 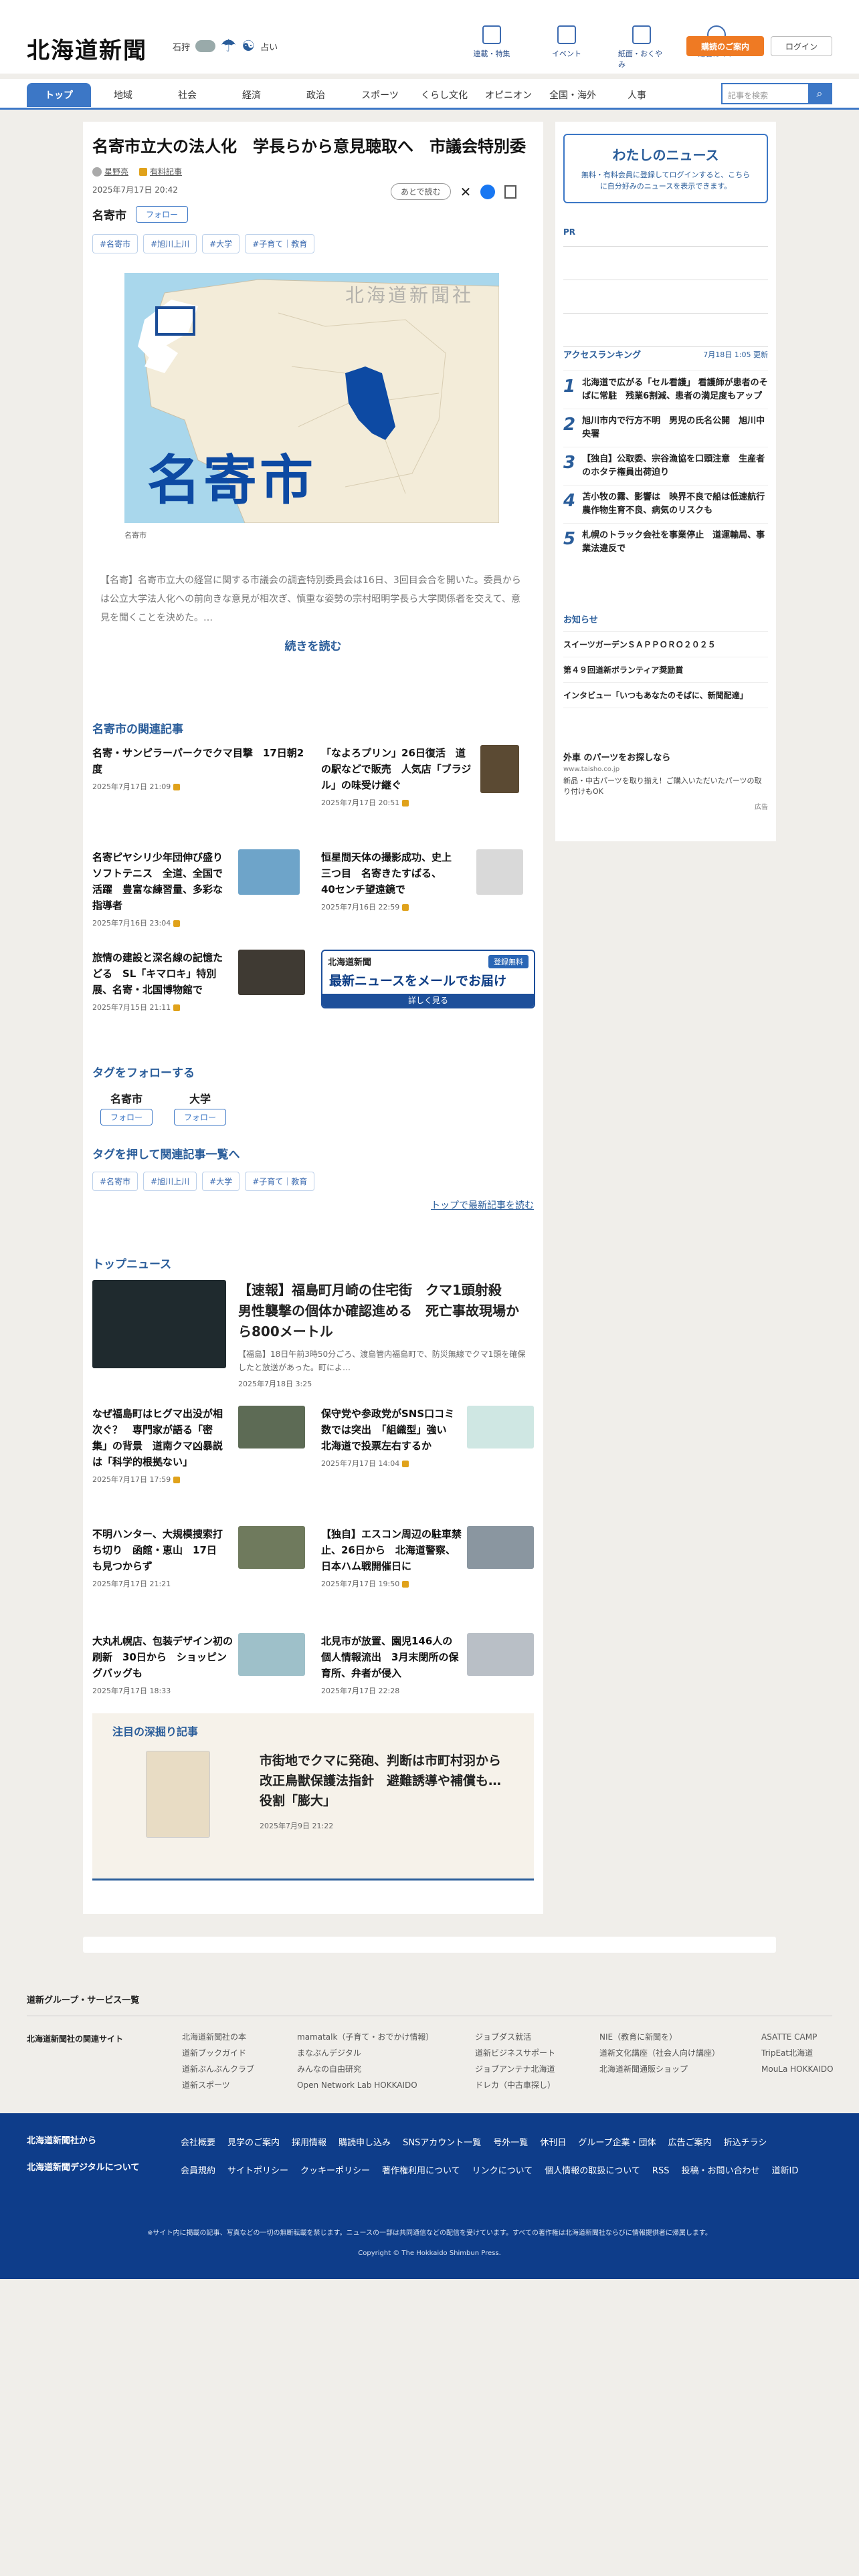 What do you see at coordinates (660, 2053) in the screenshot?
I see `footer-link: 道新文化講座（社会人向け講座）` at bounding box center [660, 2053].